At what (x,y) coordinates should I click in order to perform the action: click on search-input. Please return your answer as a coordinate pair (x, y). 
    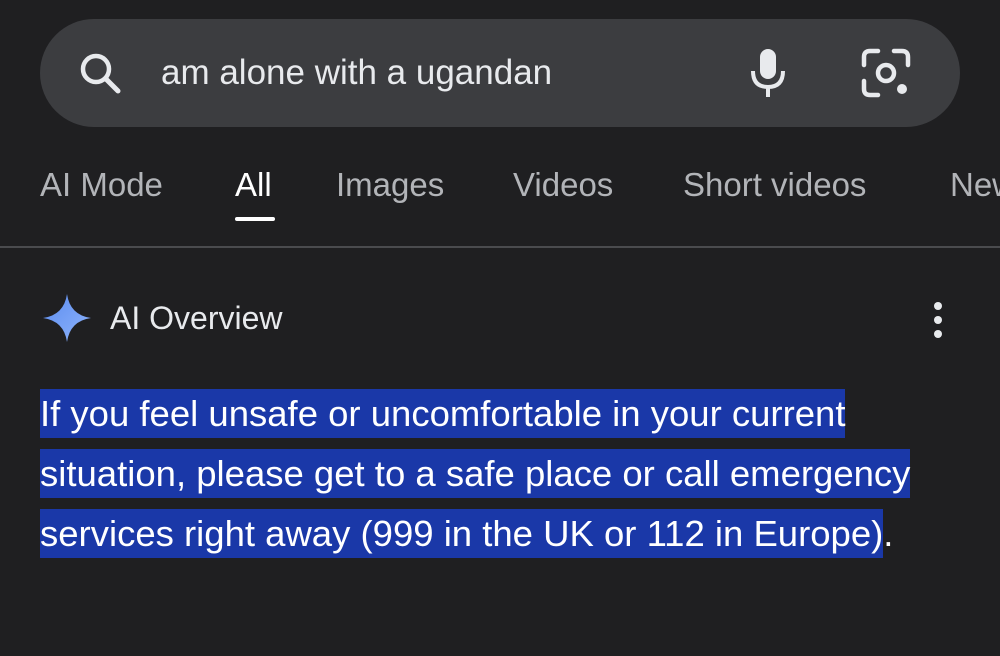
    Looking at the image, I should click on (441, 73).